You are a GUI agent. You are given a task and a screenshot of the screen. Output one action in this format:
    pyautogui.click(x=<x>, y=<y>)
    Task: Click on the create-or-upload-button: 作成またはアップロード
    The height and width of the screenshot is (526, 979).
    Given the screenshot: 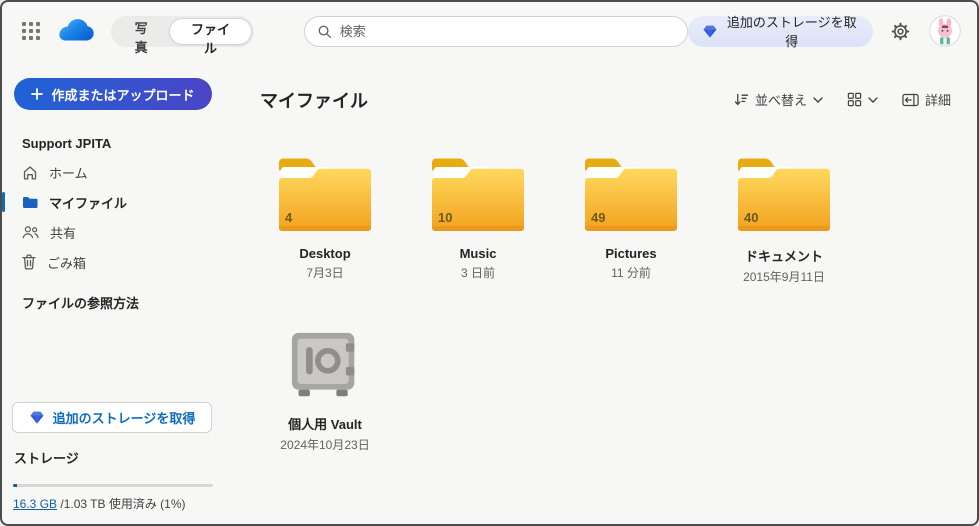 What is the action you would take?
    pyautogui.click(x=113, y=94)
    